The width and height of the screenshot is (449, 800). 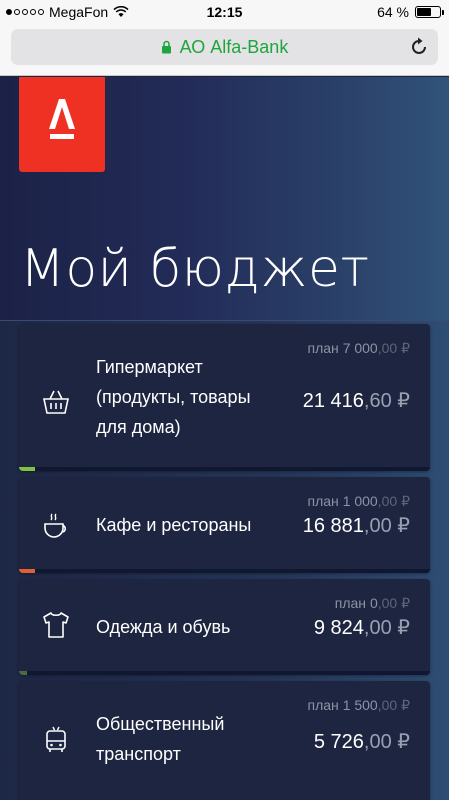 What do you see at coordinates (358, 705) in the screenshot?
I see `plan-amount: план 1 500,00 ₽` at bounding box center [358, 705].